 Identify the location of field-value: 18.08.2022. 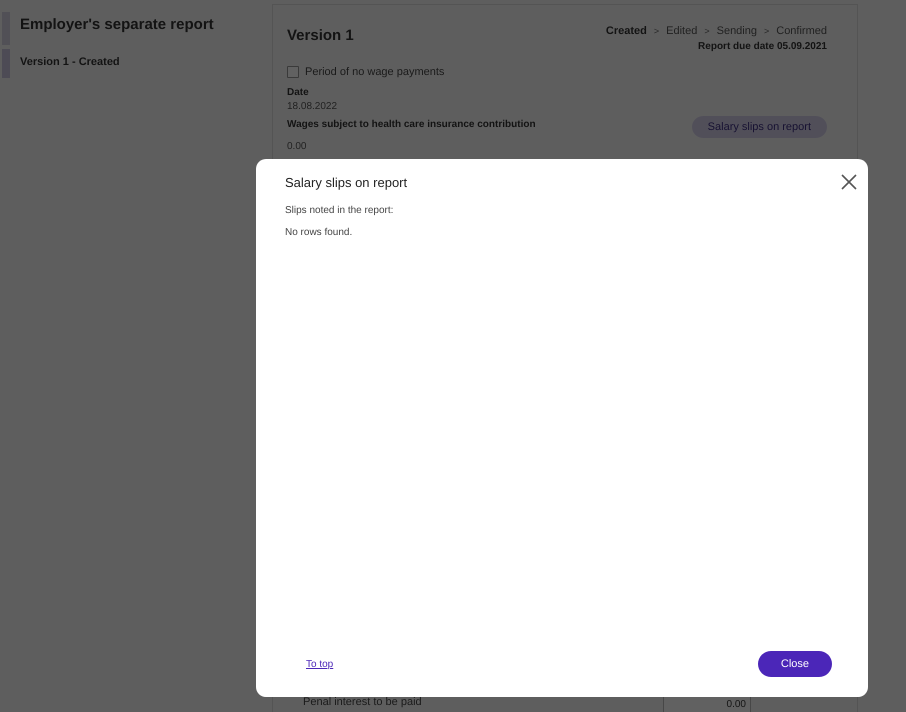
(312, 106).